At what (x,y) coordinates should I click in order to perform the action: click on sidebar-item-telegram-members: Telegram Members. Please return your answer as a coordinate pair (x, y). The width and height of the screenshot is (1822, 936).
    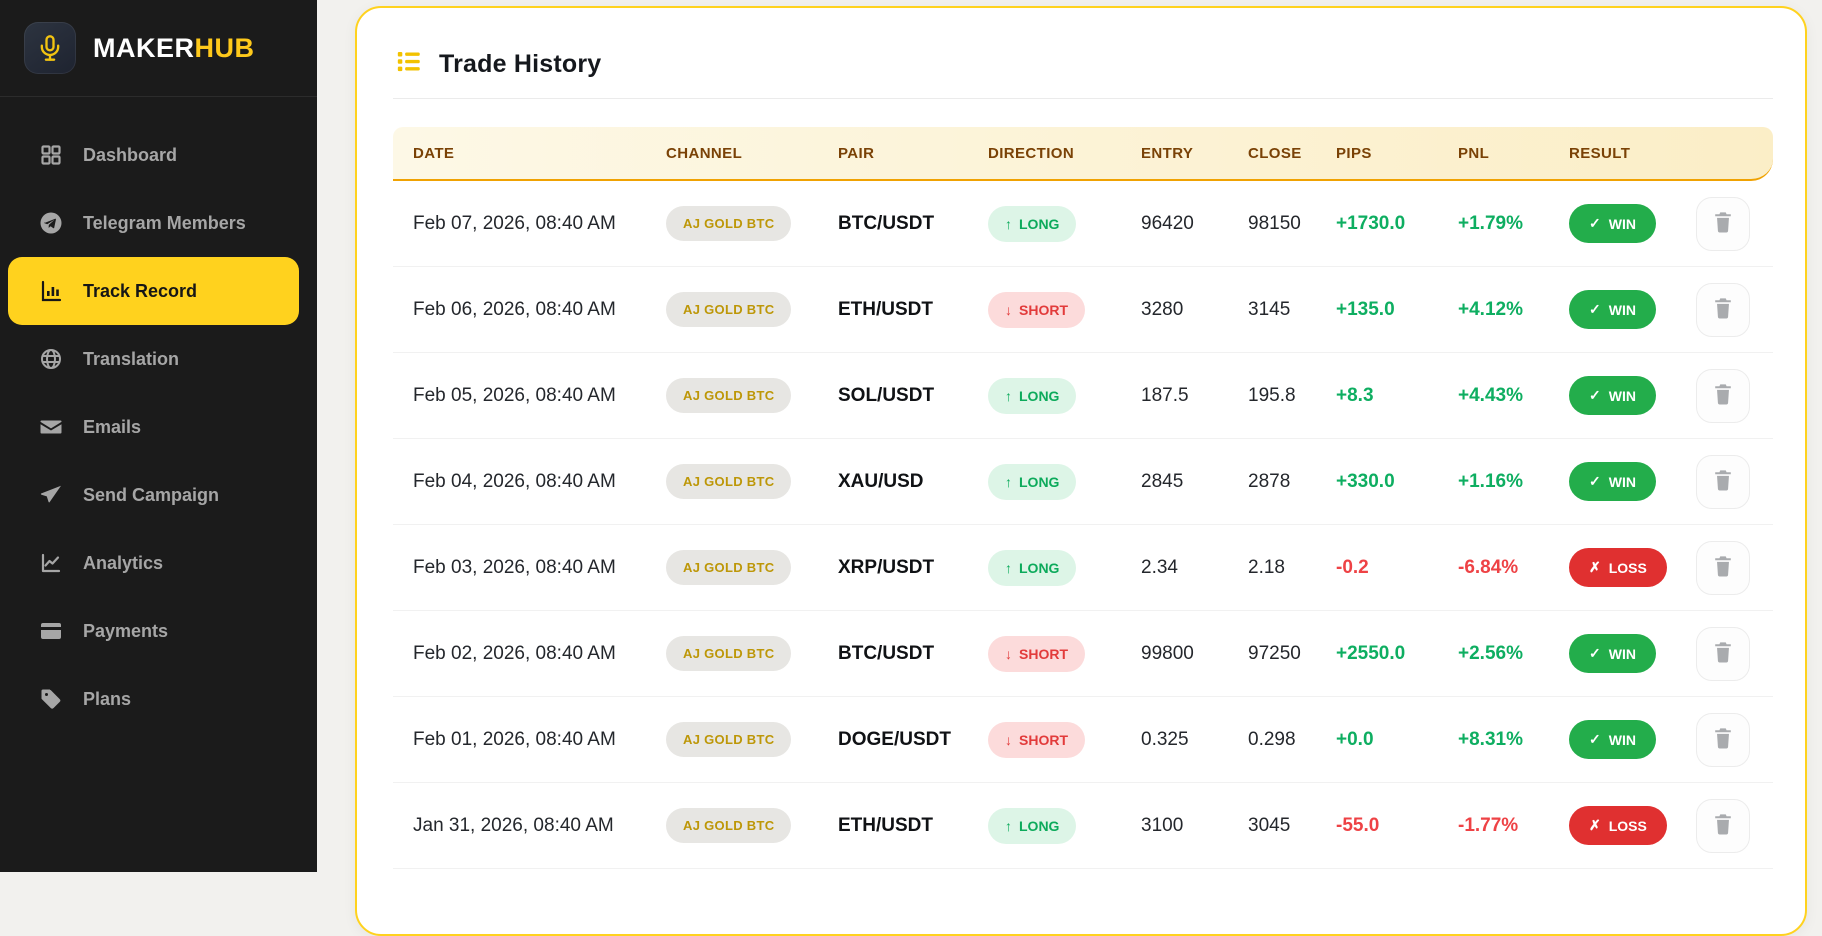
    Looking at the image, I should click on (153, 223).